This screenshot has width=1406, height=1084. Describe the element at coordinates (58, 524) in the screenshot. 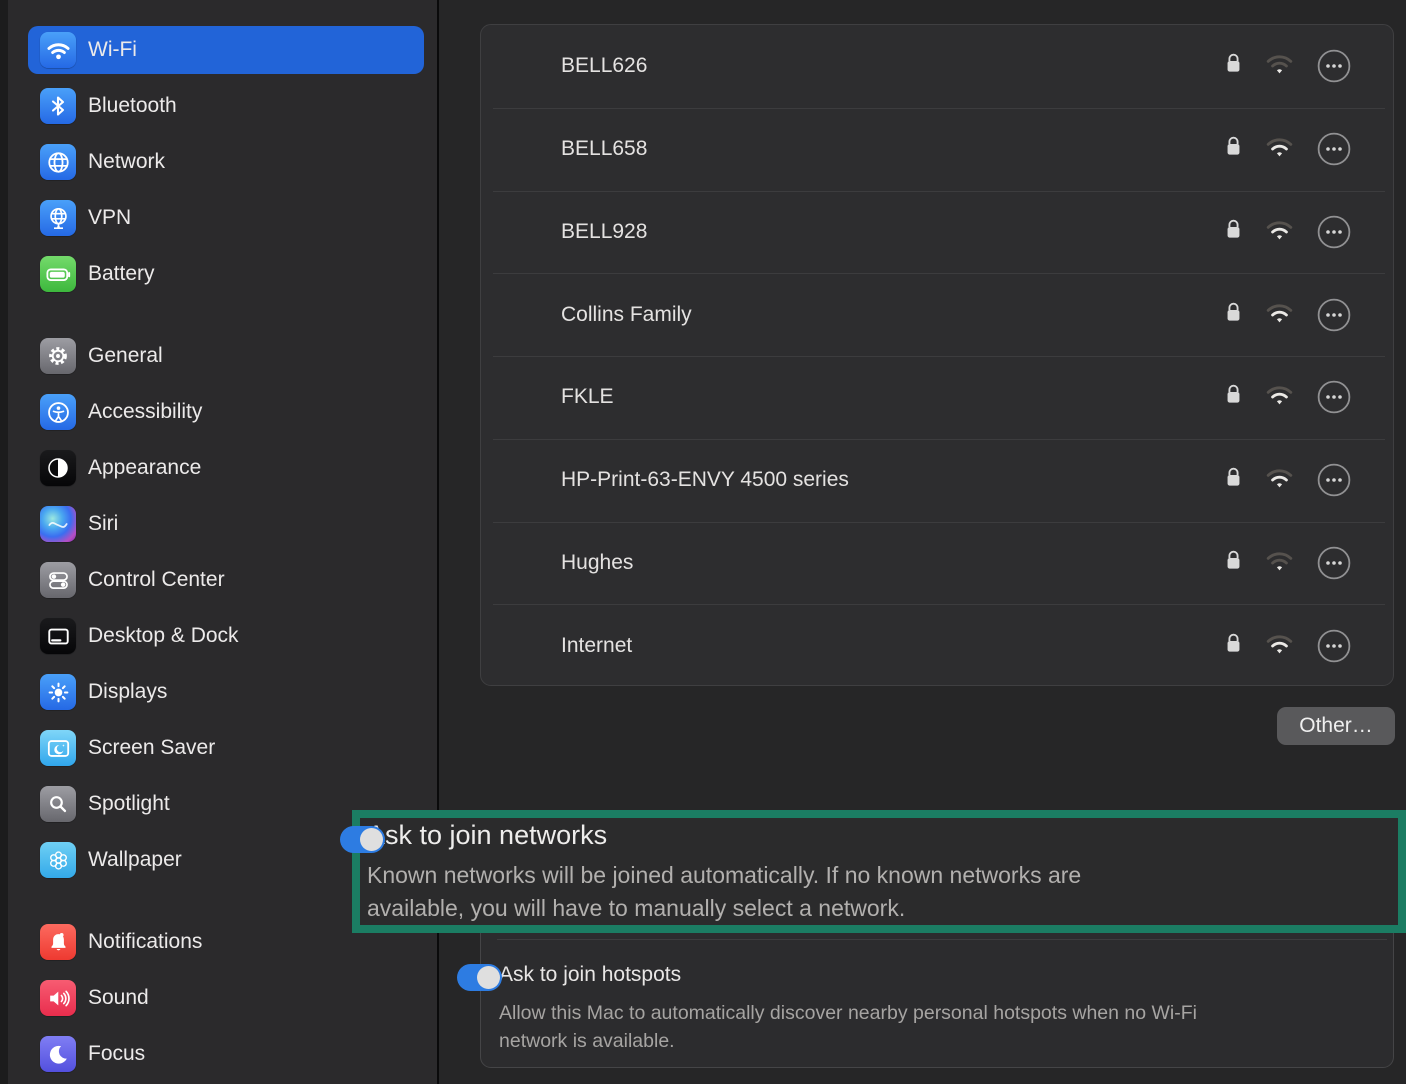

I see `siri-icon` at that location.